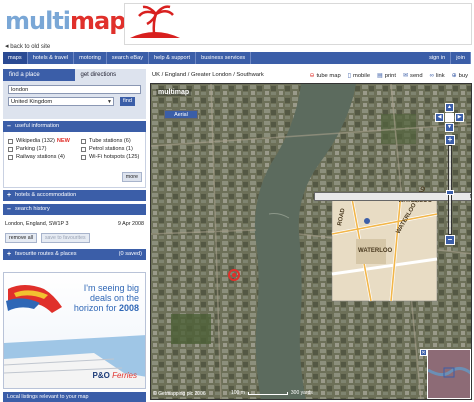  What do you see at coordinates (74, 254) in the screenshot?
I see `favourites-header: + favourite routes & places (0 saved)` at bounding box center [74, 254].